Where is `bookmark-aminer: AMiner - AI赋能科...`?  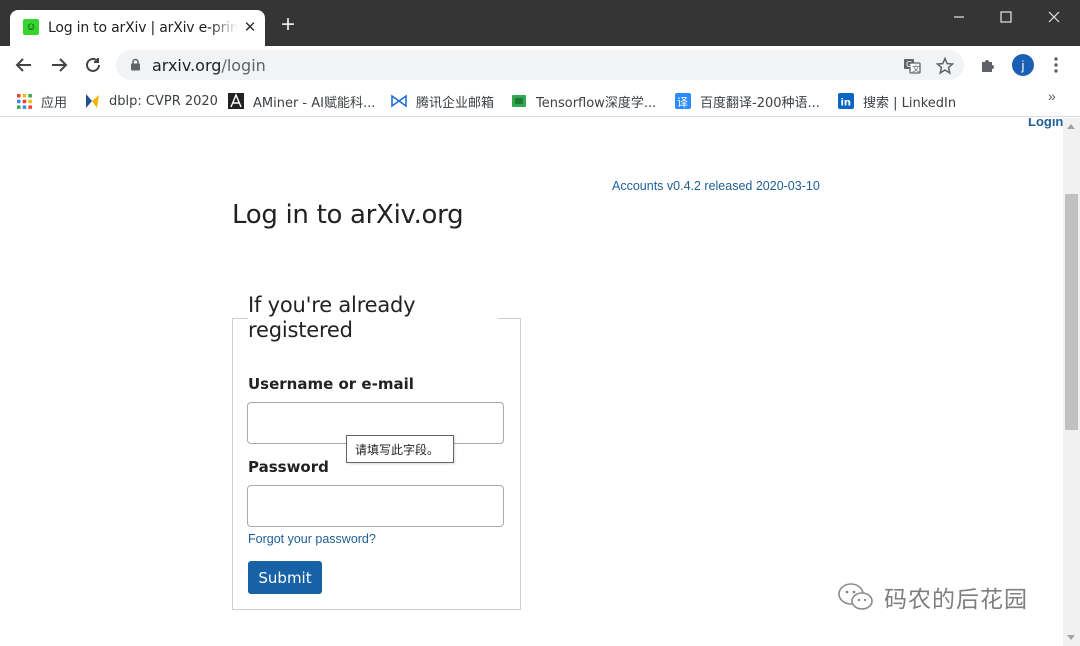 bookmark-aminer: AMiner - AI赋能科... is located at coordinates (301, 101).